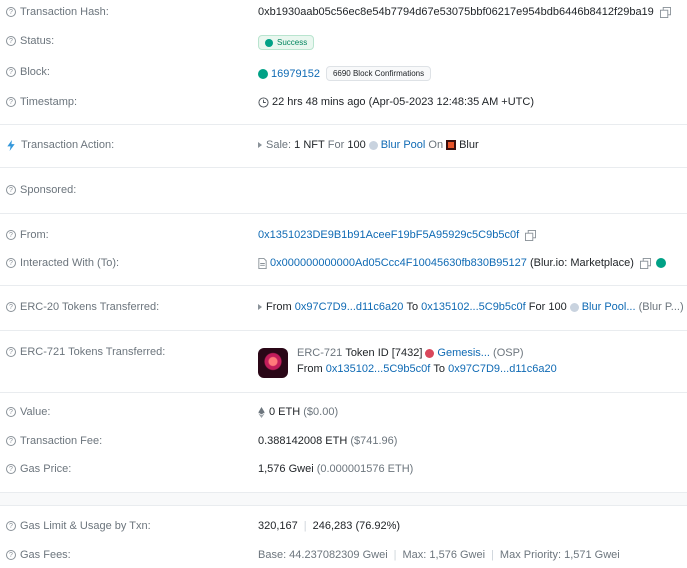 This screenshot has height=568, width=687. I want to click on erc721-from-link: 0x135102...5C9b5c0f, so click(378, 369).